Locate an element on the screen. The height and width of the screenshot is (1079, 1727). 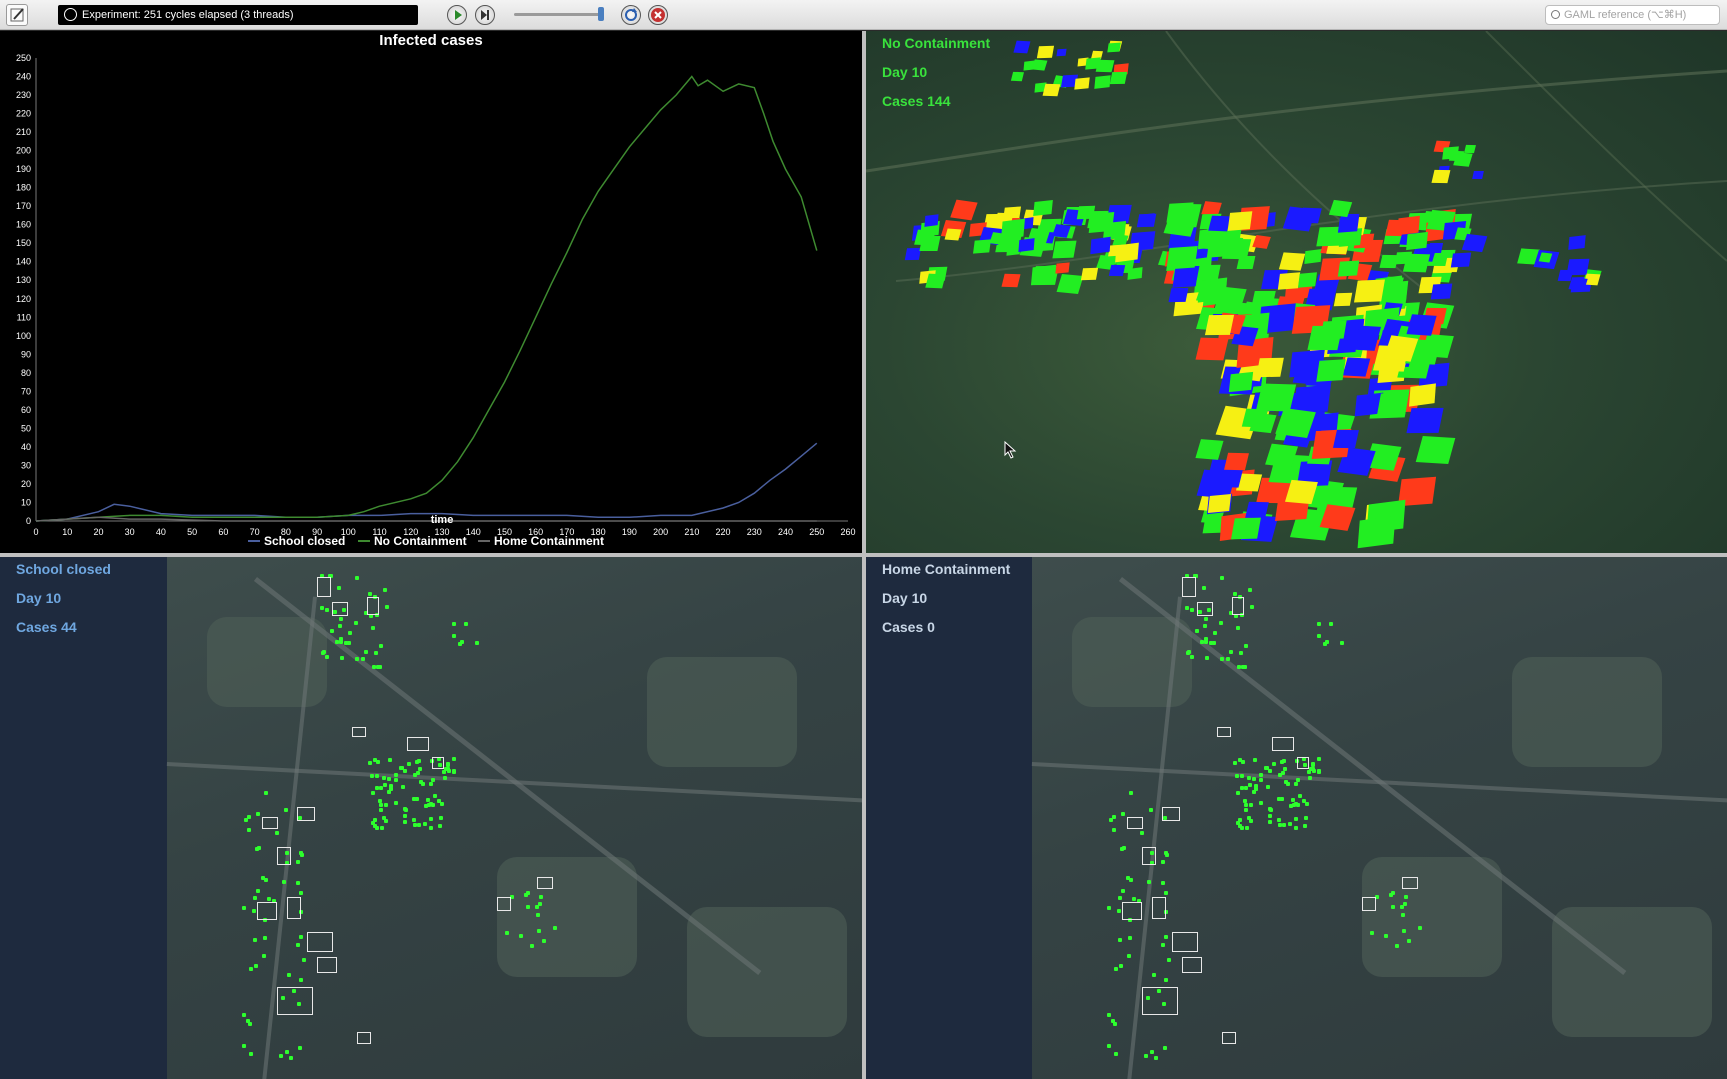
y-tick-label: 190 is located at coordinates (23, 169).